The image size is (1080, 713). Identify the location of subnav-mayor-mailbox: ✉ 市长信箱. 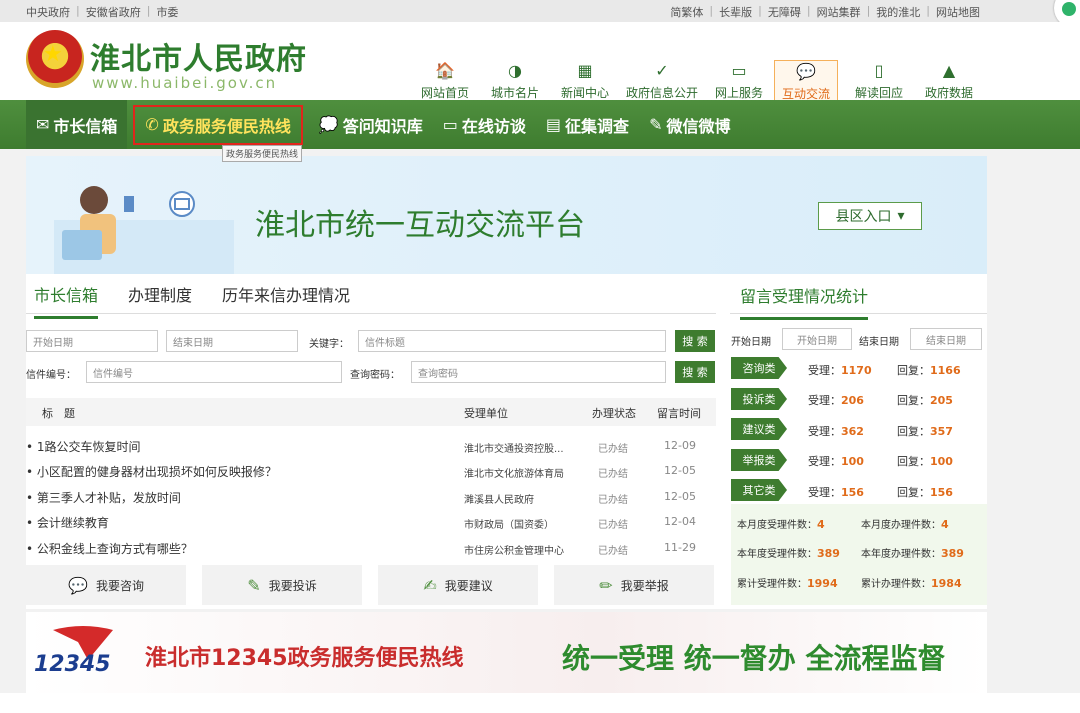
(77, 124).